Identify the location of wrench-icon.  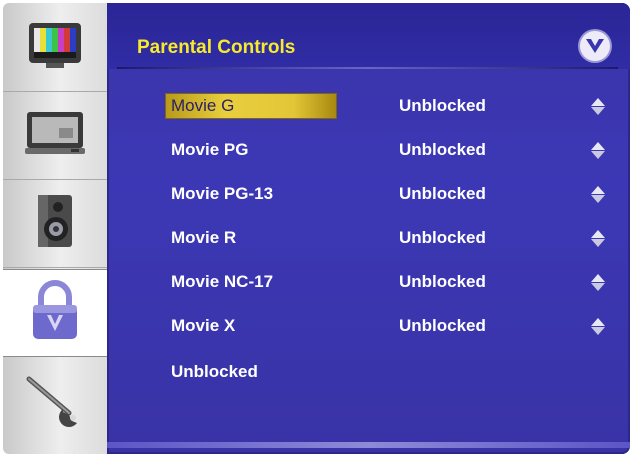
(55, 403).